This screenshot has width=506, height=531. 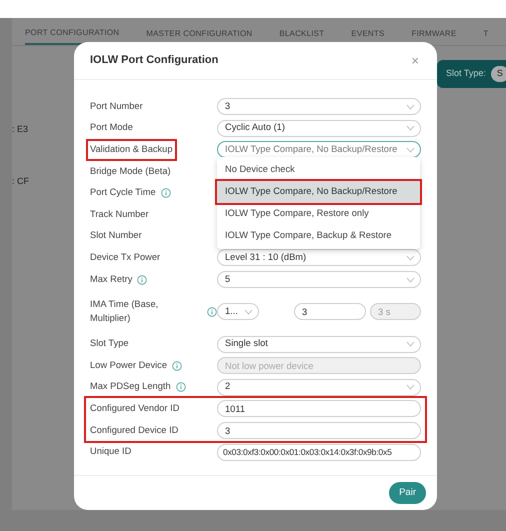 I want to click on select-field: Cyclic Auto (1), so click(x=319, y=128).